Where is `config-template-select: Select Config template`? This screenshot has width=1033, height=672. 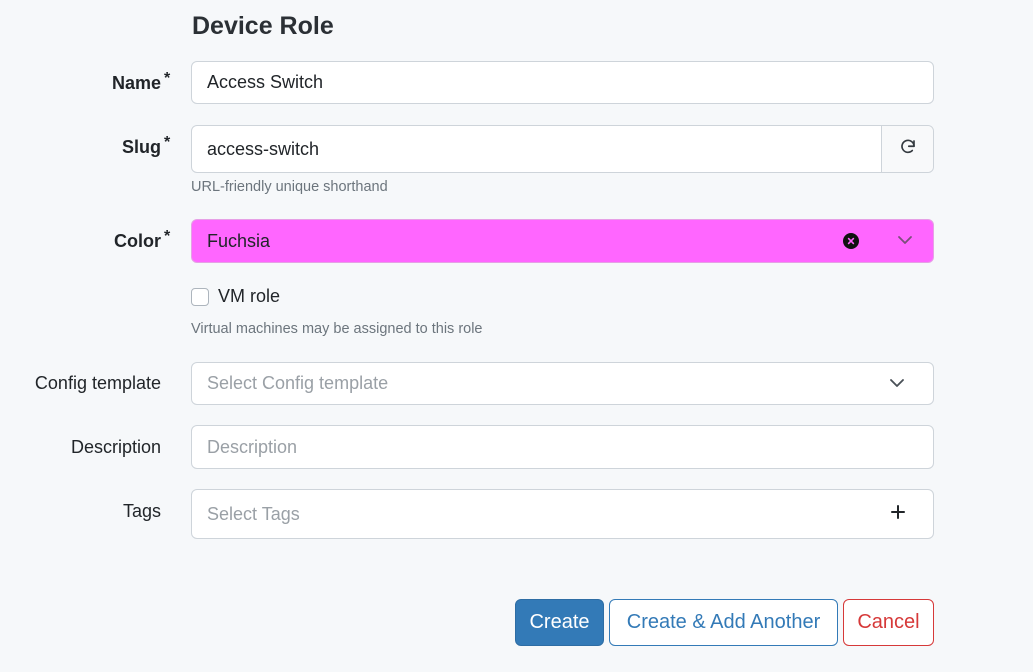
config-template-select: Select Config template is located at coordinates (562, 383).